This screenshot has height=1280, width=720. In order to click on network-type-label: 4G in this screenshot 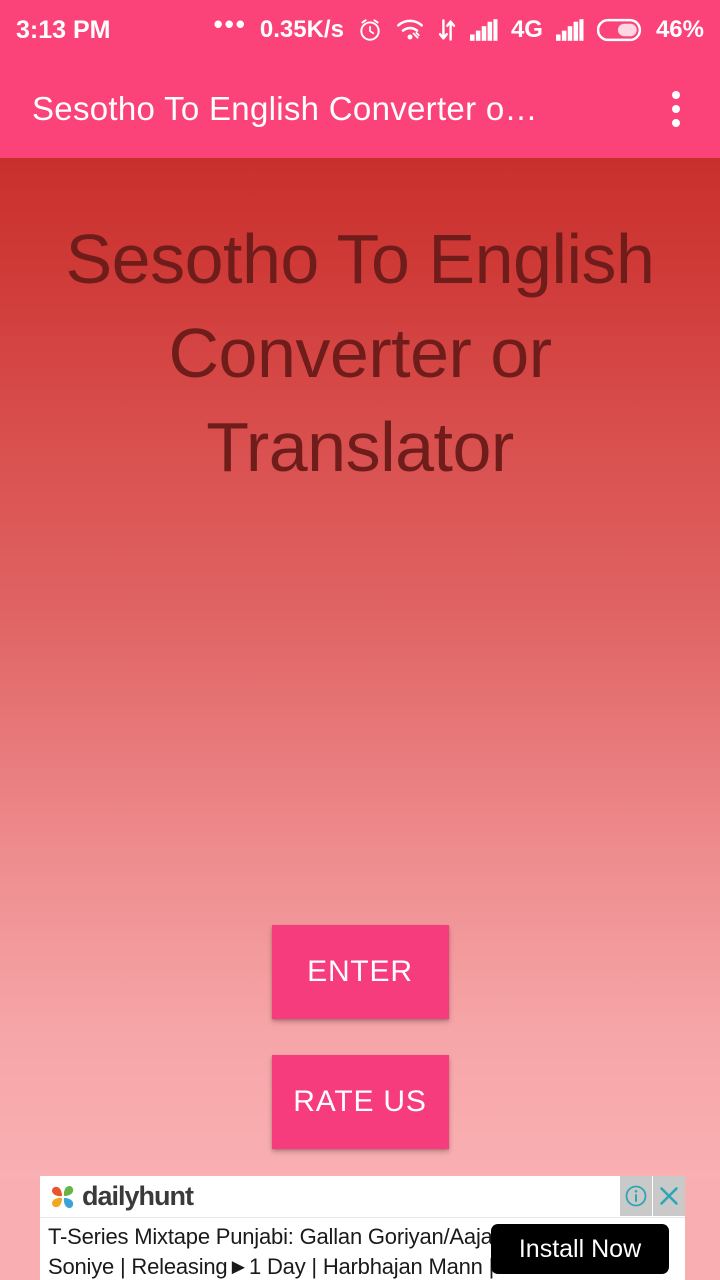, I will do `click(526, 29)`.